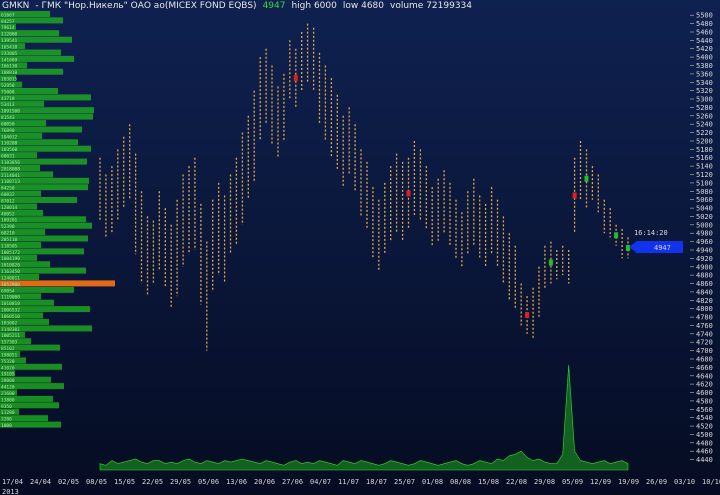  I want to click on y-tick-label: 5000, so click(704, 225).